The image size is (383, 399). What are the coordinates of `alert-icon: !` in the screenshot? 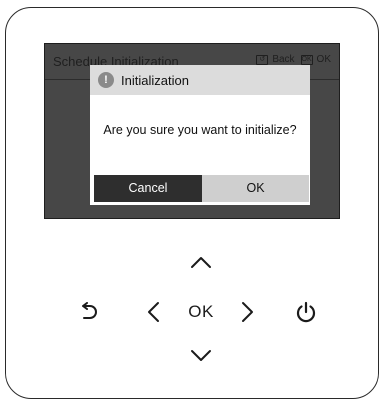 It's located at (106, 80).